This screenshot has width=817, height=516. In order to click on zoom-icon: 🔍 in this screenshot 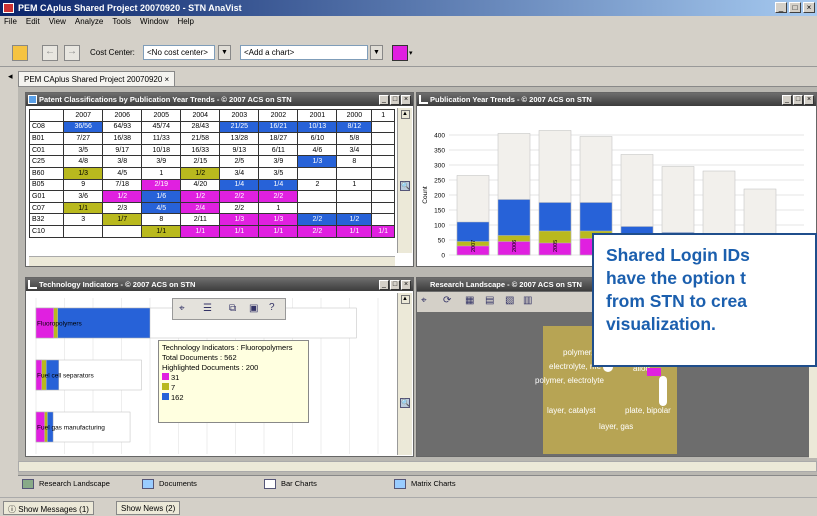, I will do `click(405, 186)`.